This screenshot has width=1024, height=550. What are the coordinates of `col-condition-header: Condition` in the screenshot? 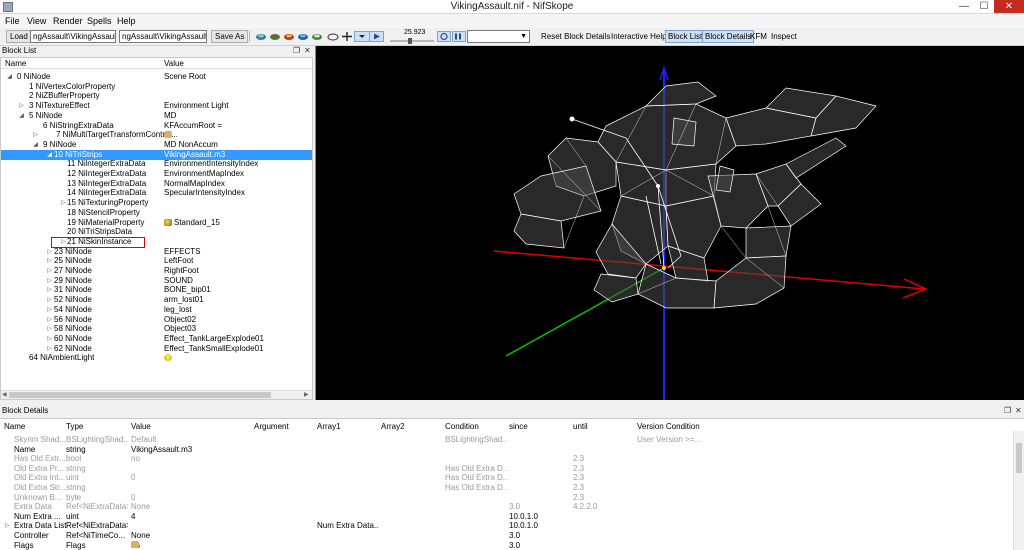 It's located at (462, 426).